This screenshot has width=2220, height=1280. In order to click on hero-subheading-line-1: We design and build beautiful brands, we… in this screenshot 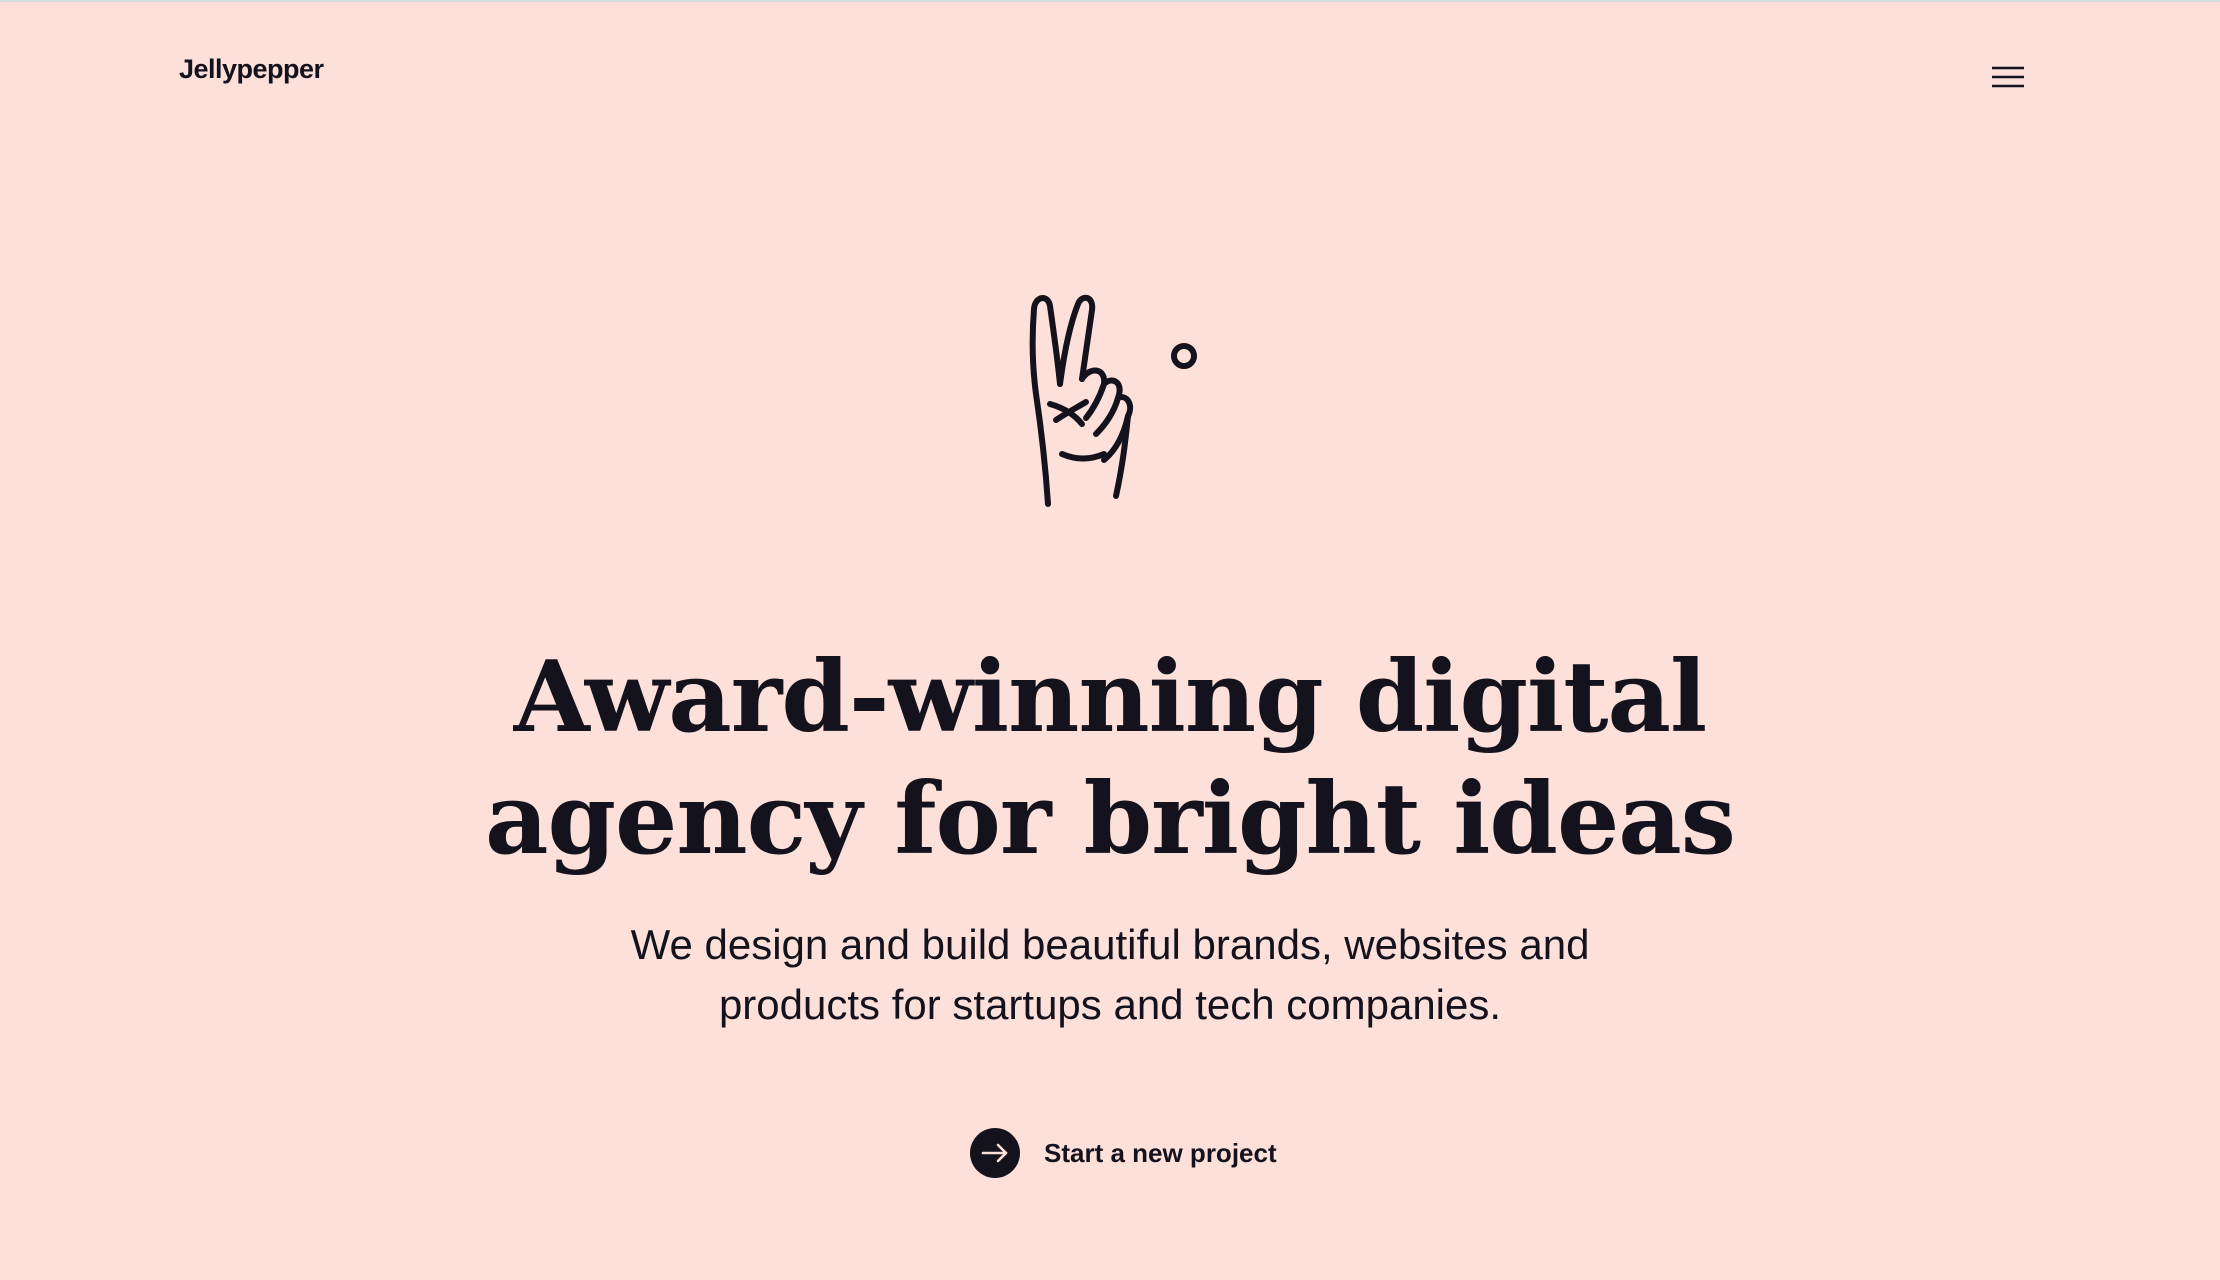, I will do `click(1110, 944)`.